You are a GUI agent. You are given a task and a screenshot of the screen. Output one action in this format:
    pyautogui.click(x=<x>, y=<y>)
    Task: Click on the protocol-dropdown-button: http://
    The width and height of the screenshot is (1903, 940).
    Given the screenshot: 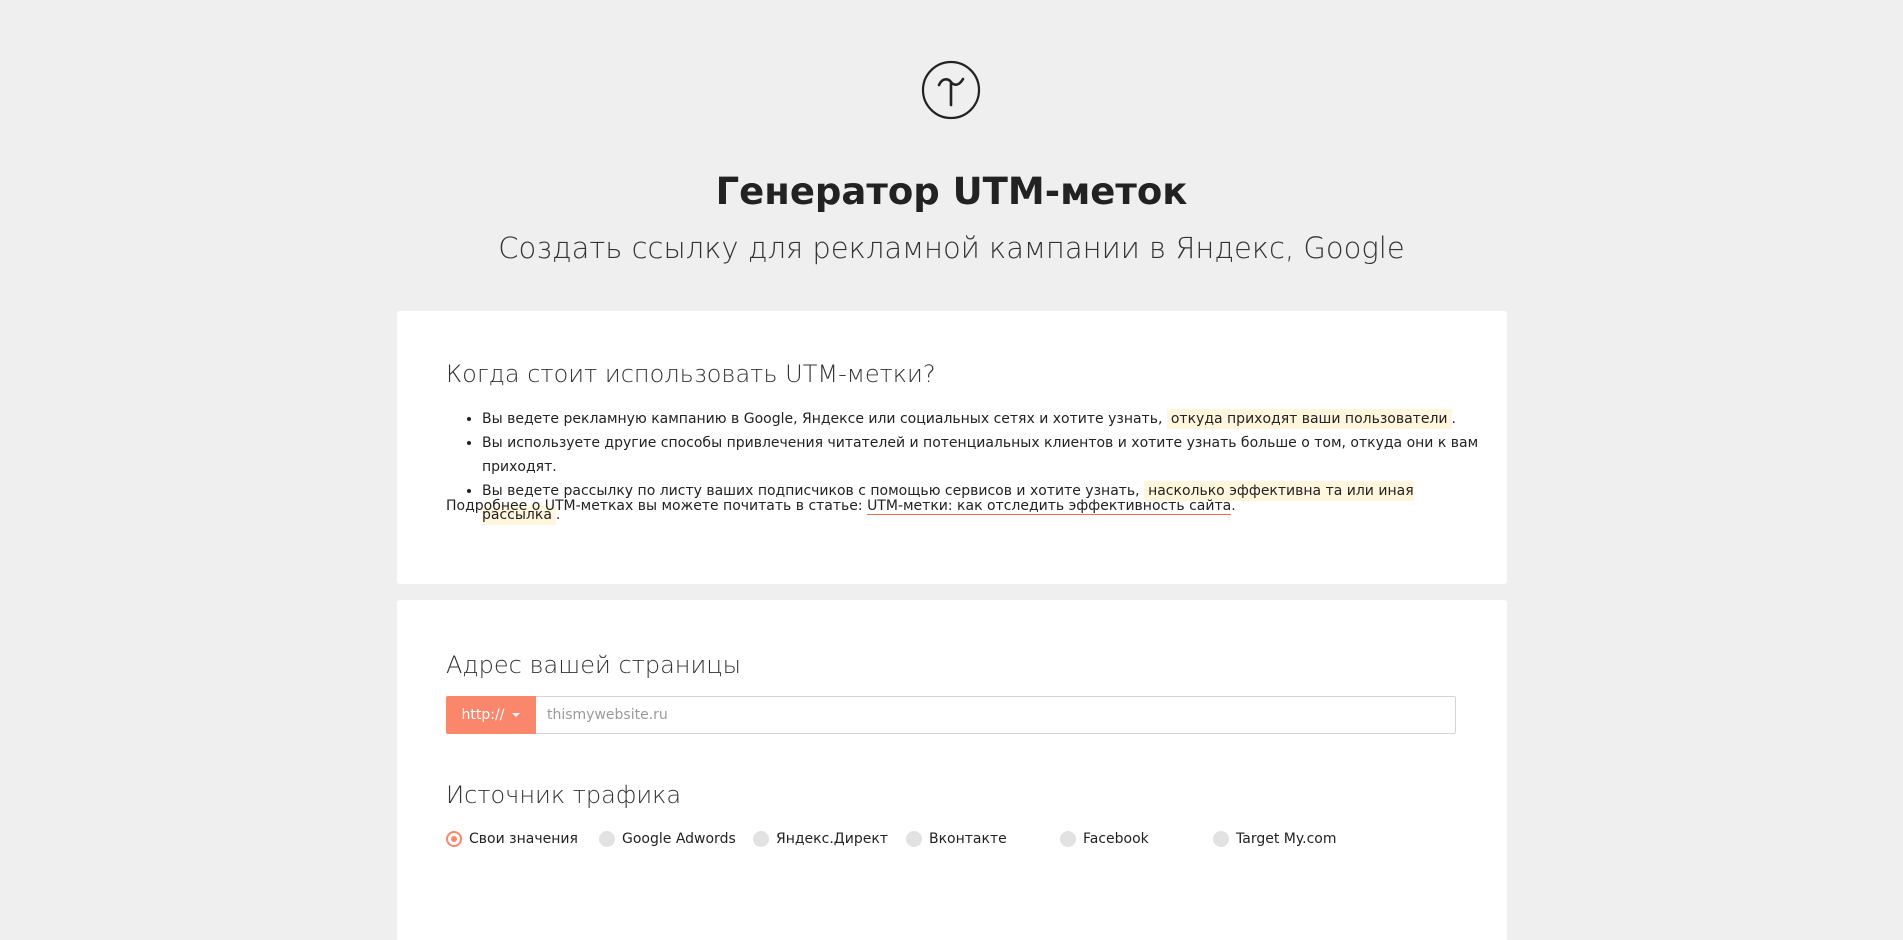 What is the action you would take?
    pyautogui.click(x=491, y=715)
    